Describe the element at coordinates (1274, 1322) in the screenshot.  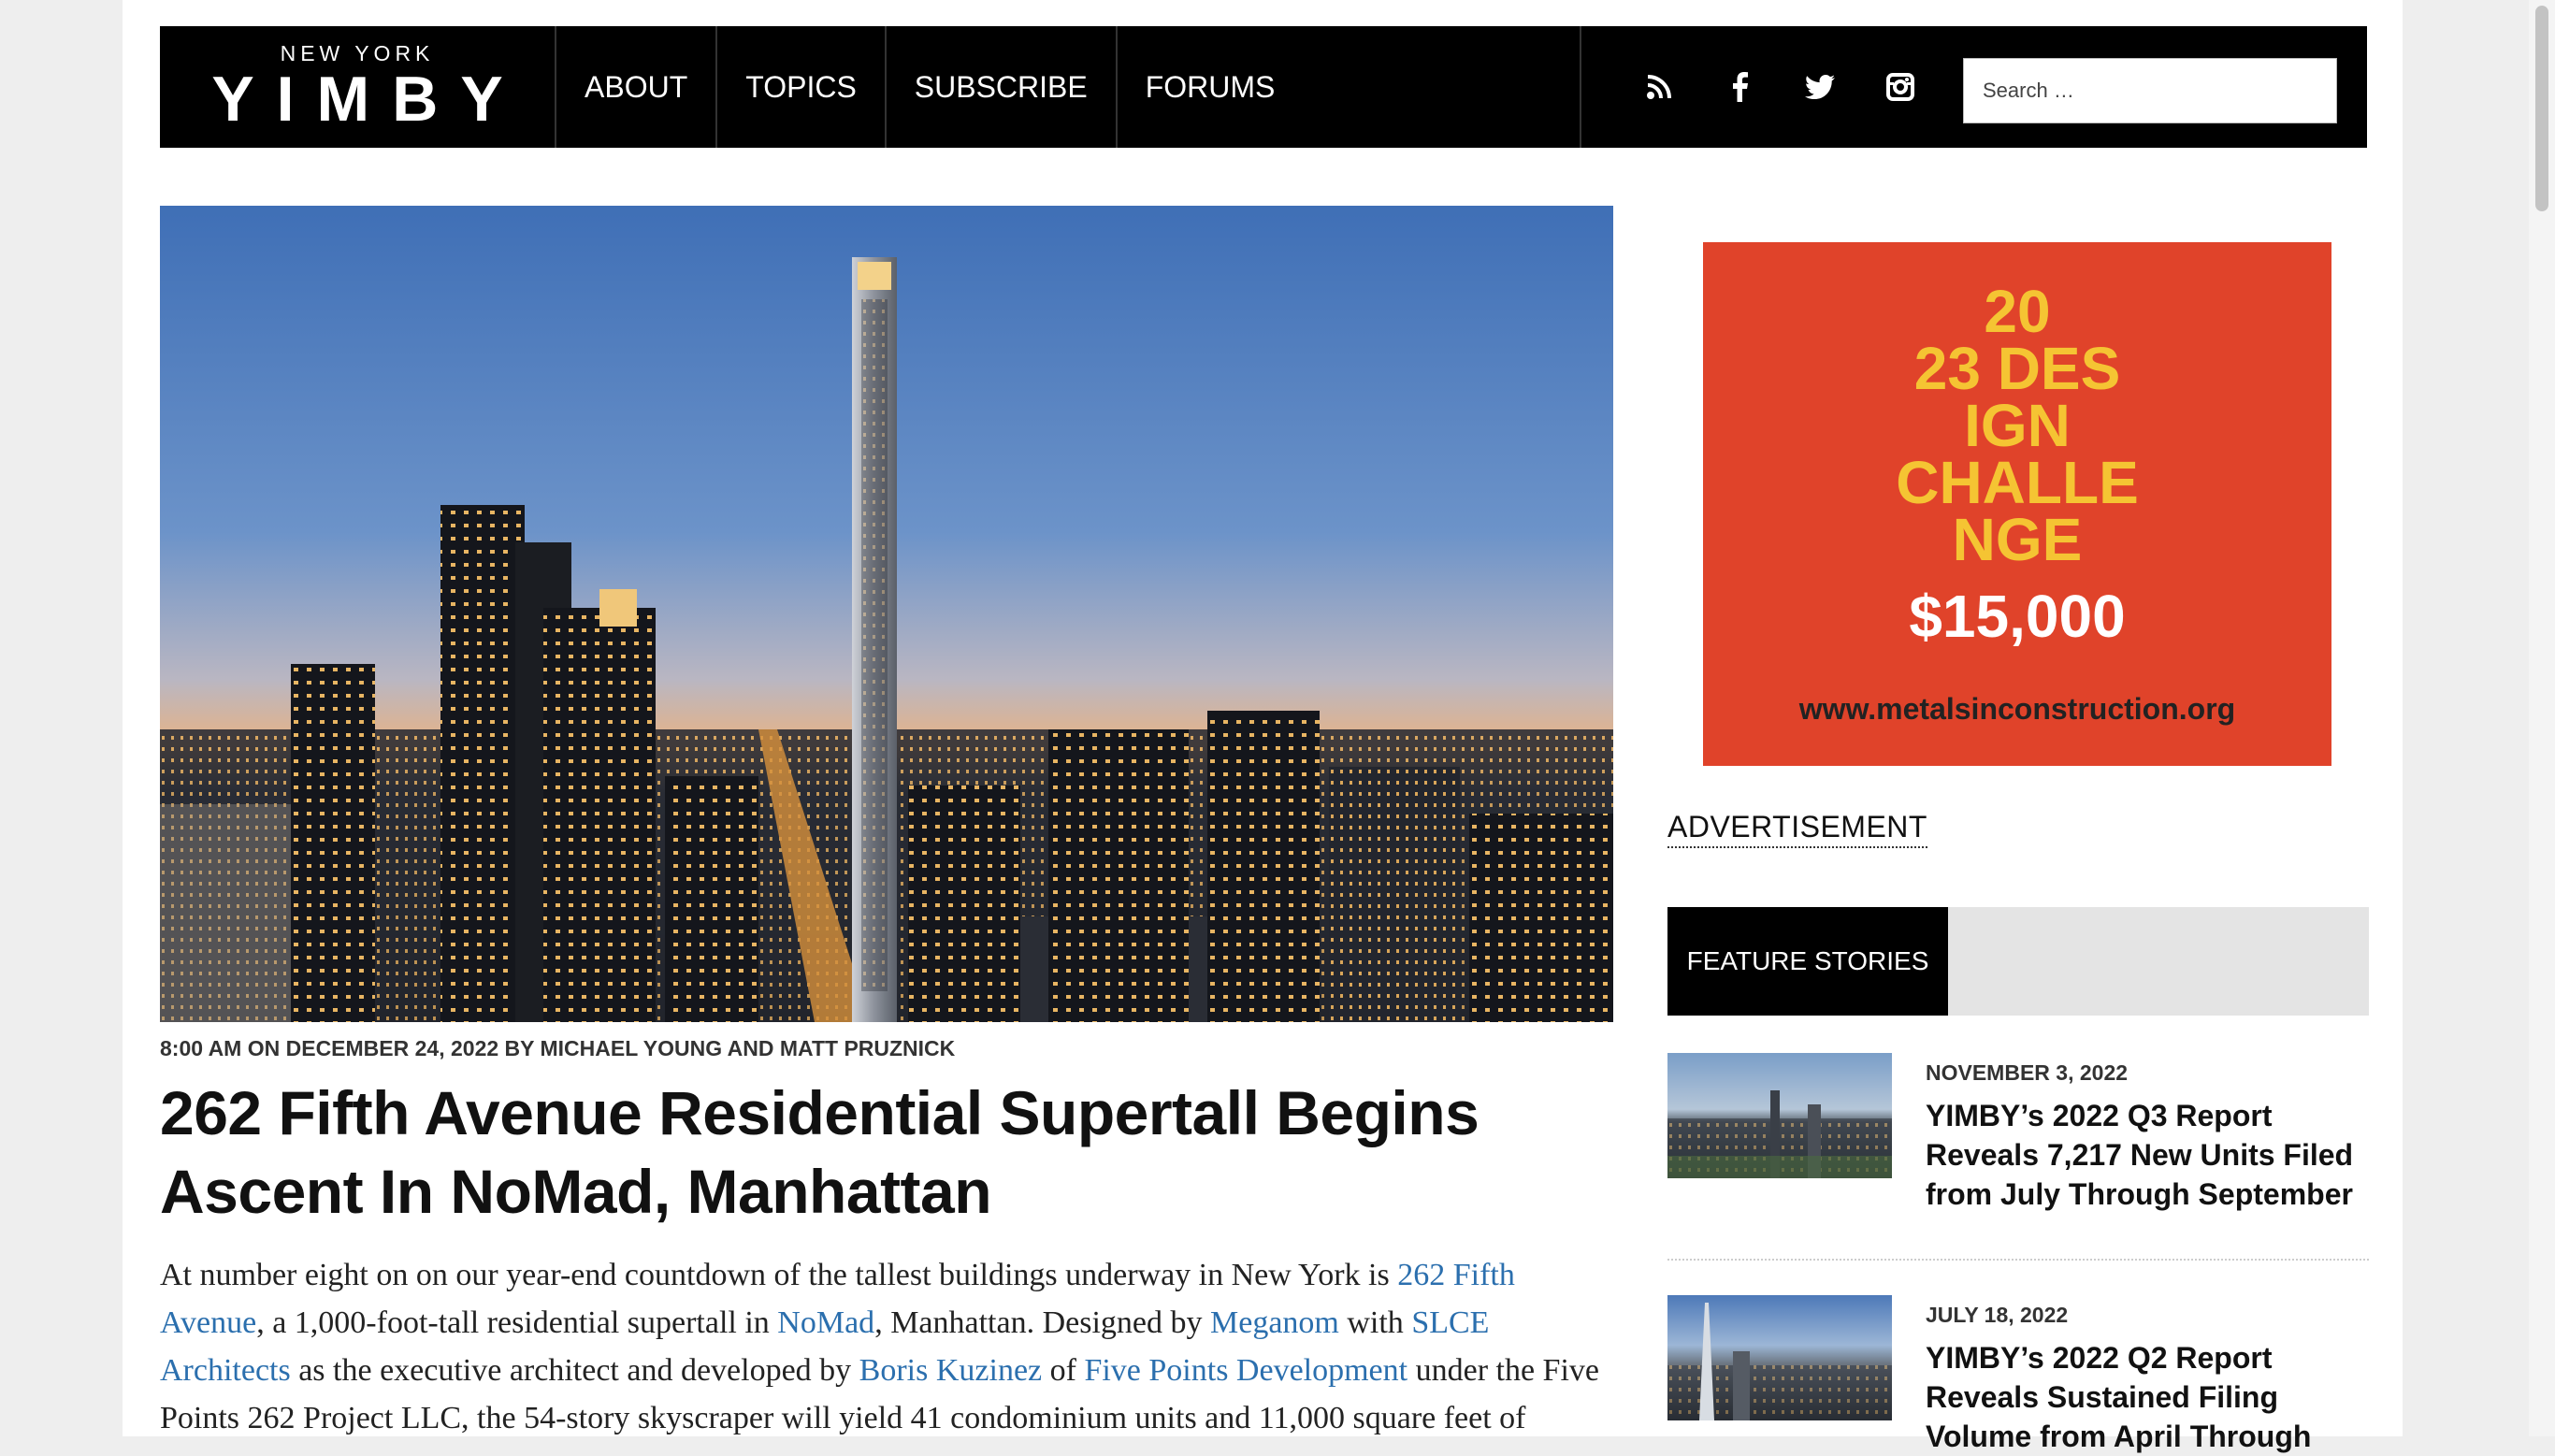
I see `article-link: Meganom` at that location.